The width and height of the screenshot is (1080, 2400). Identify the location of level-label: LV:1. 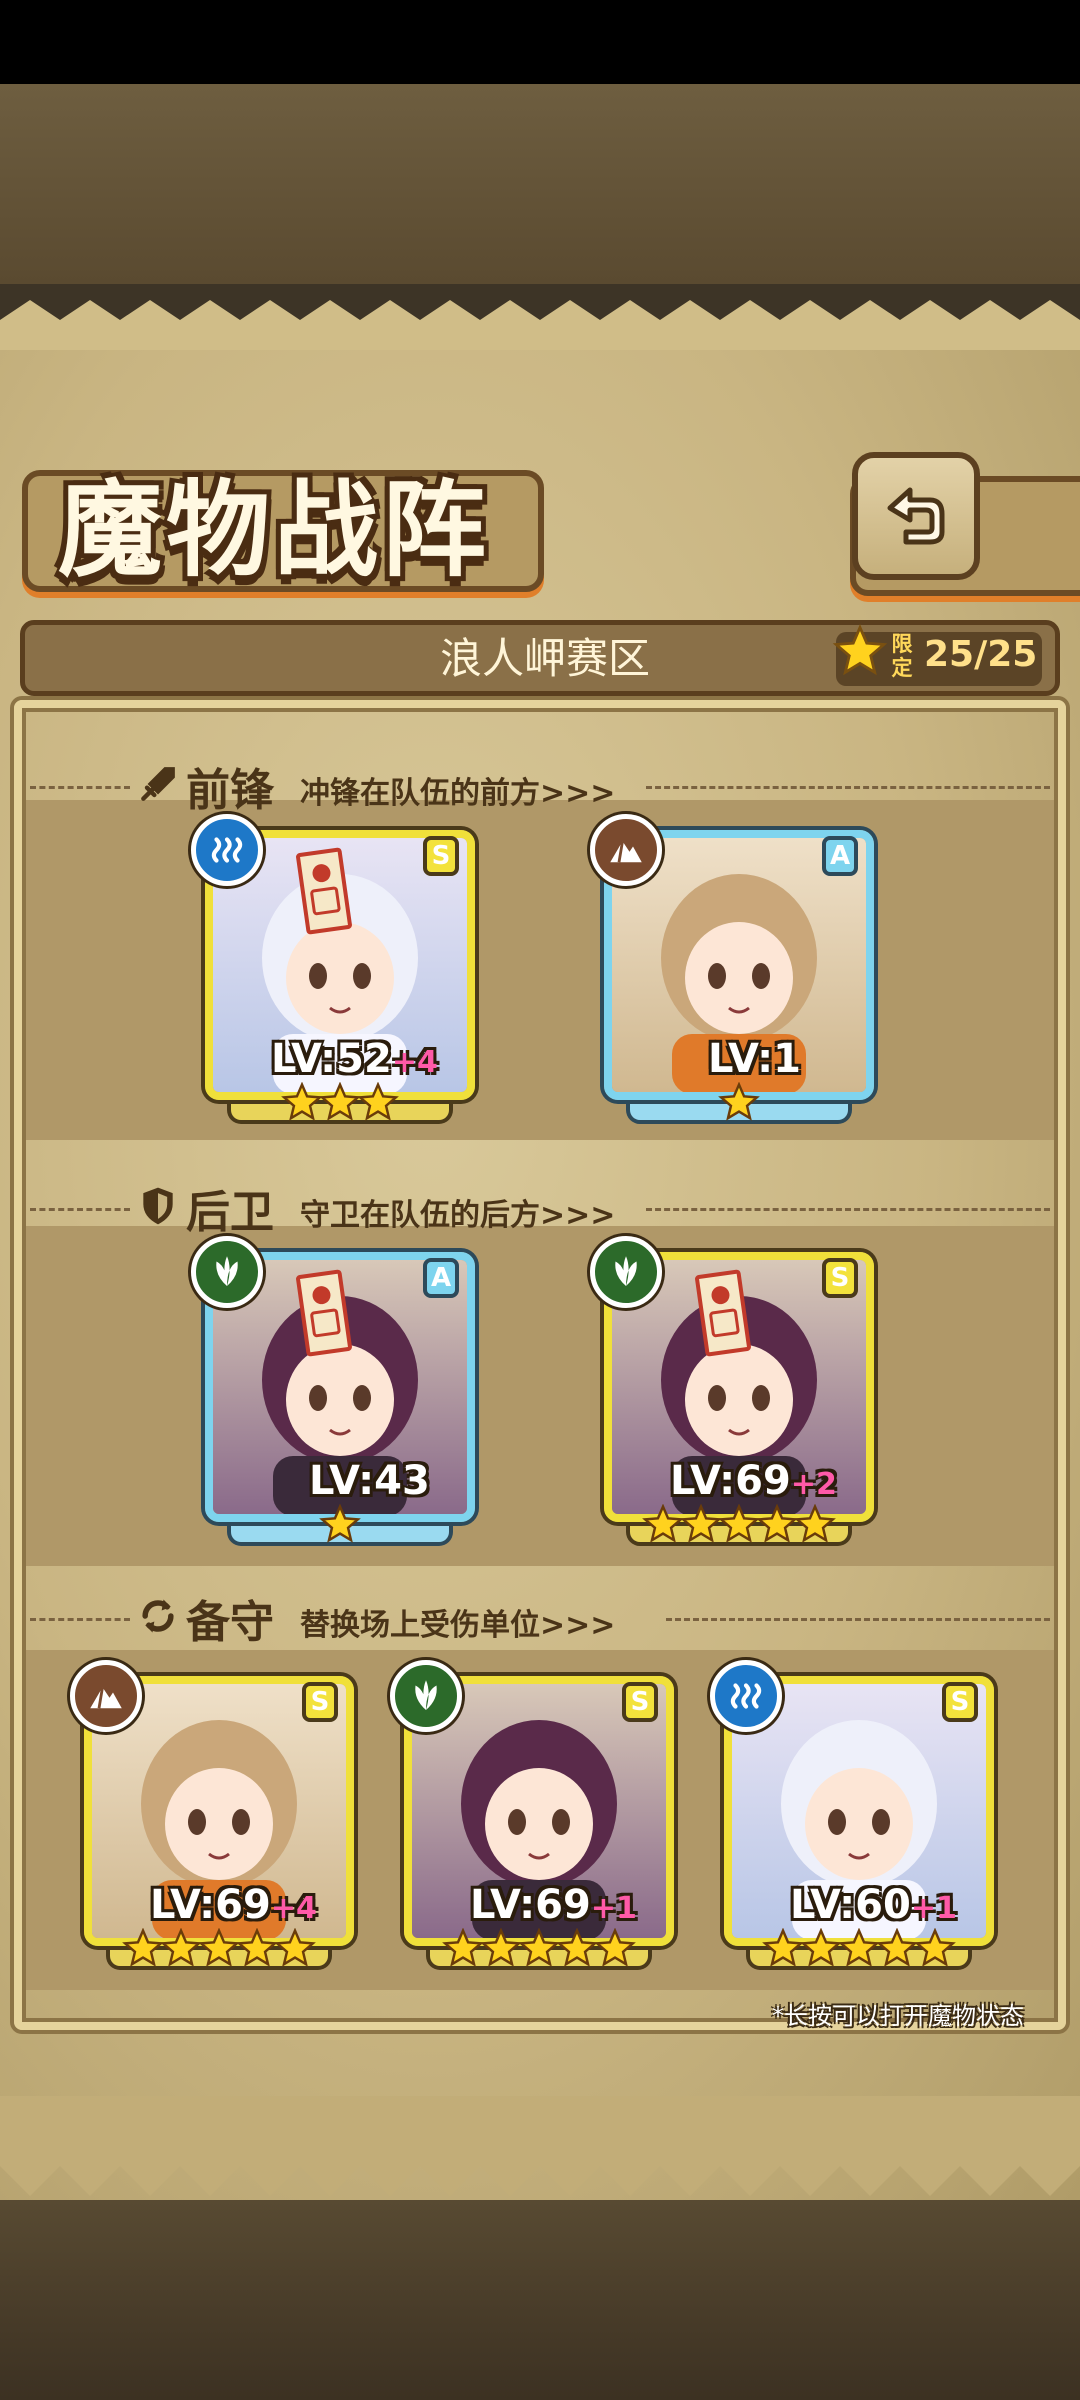
(754, 1059).